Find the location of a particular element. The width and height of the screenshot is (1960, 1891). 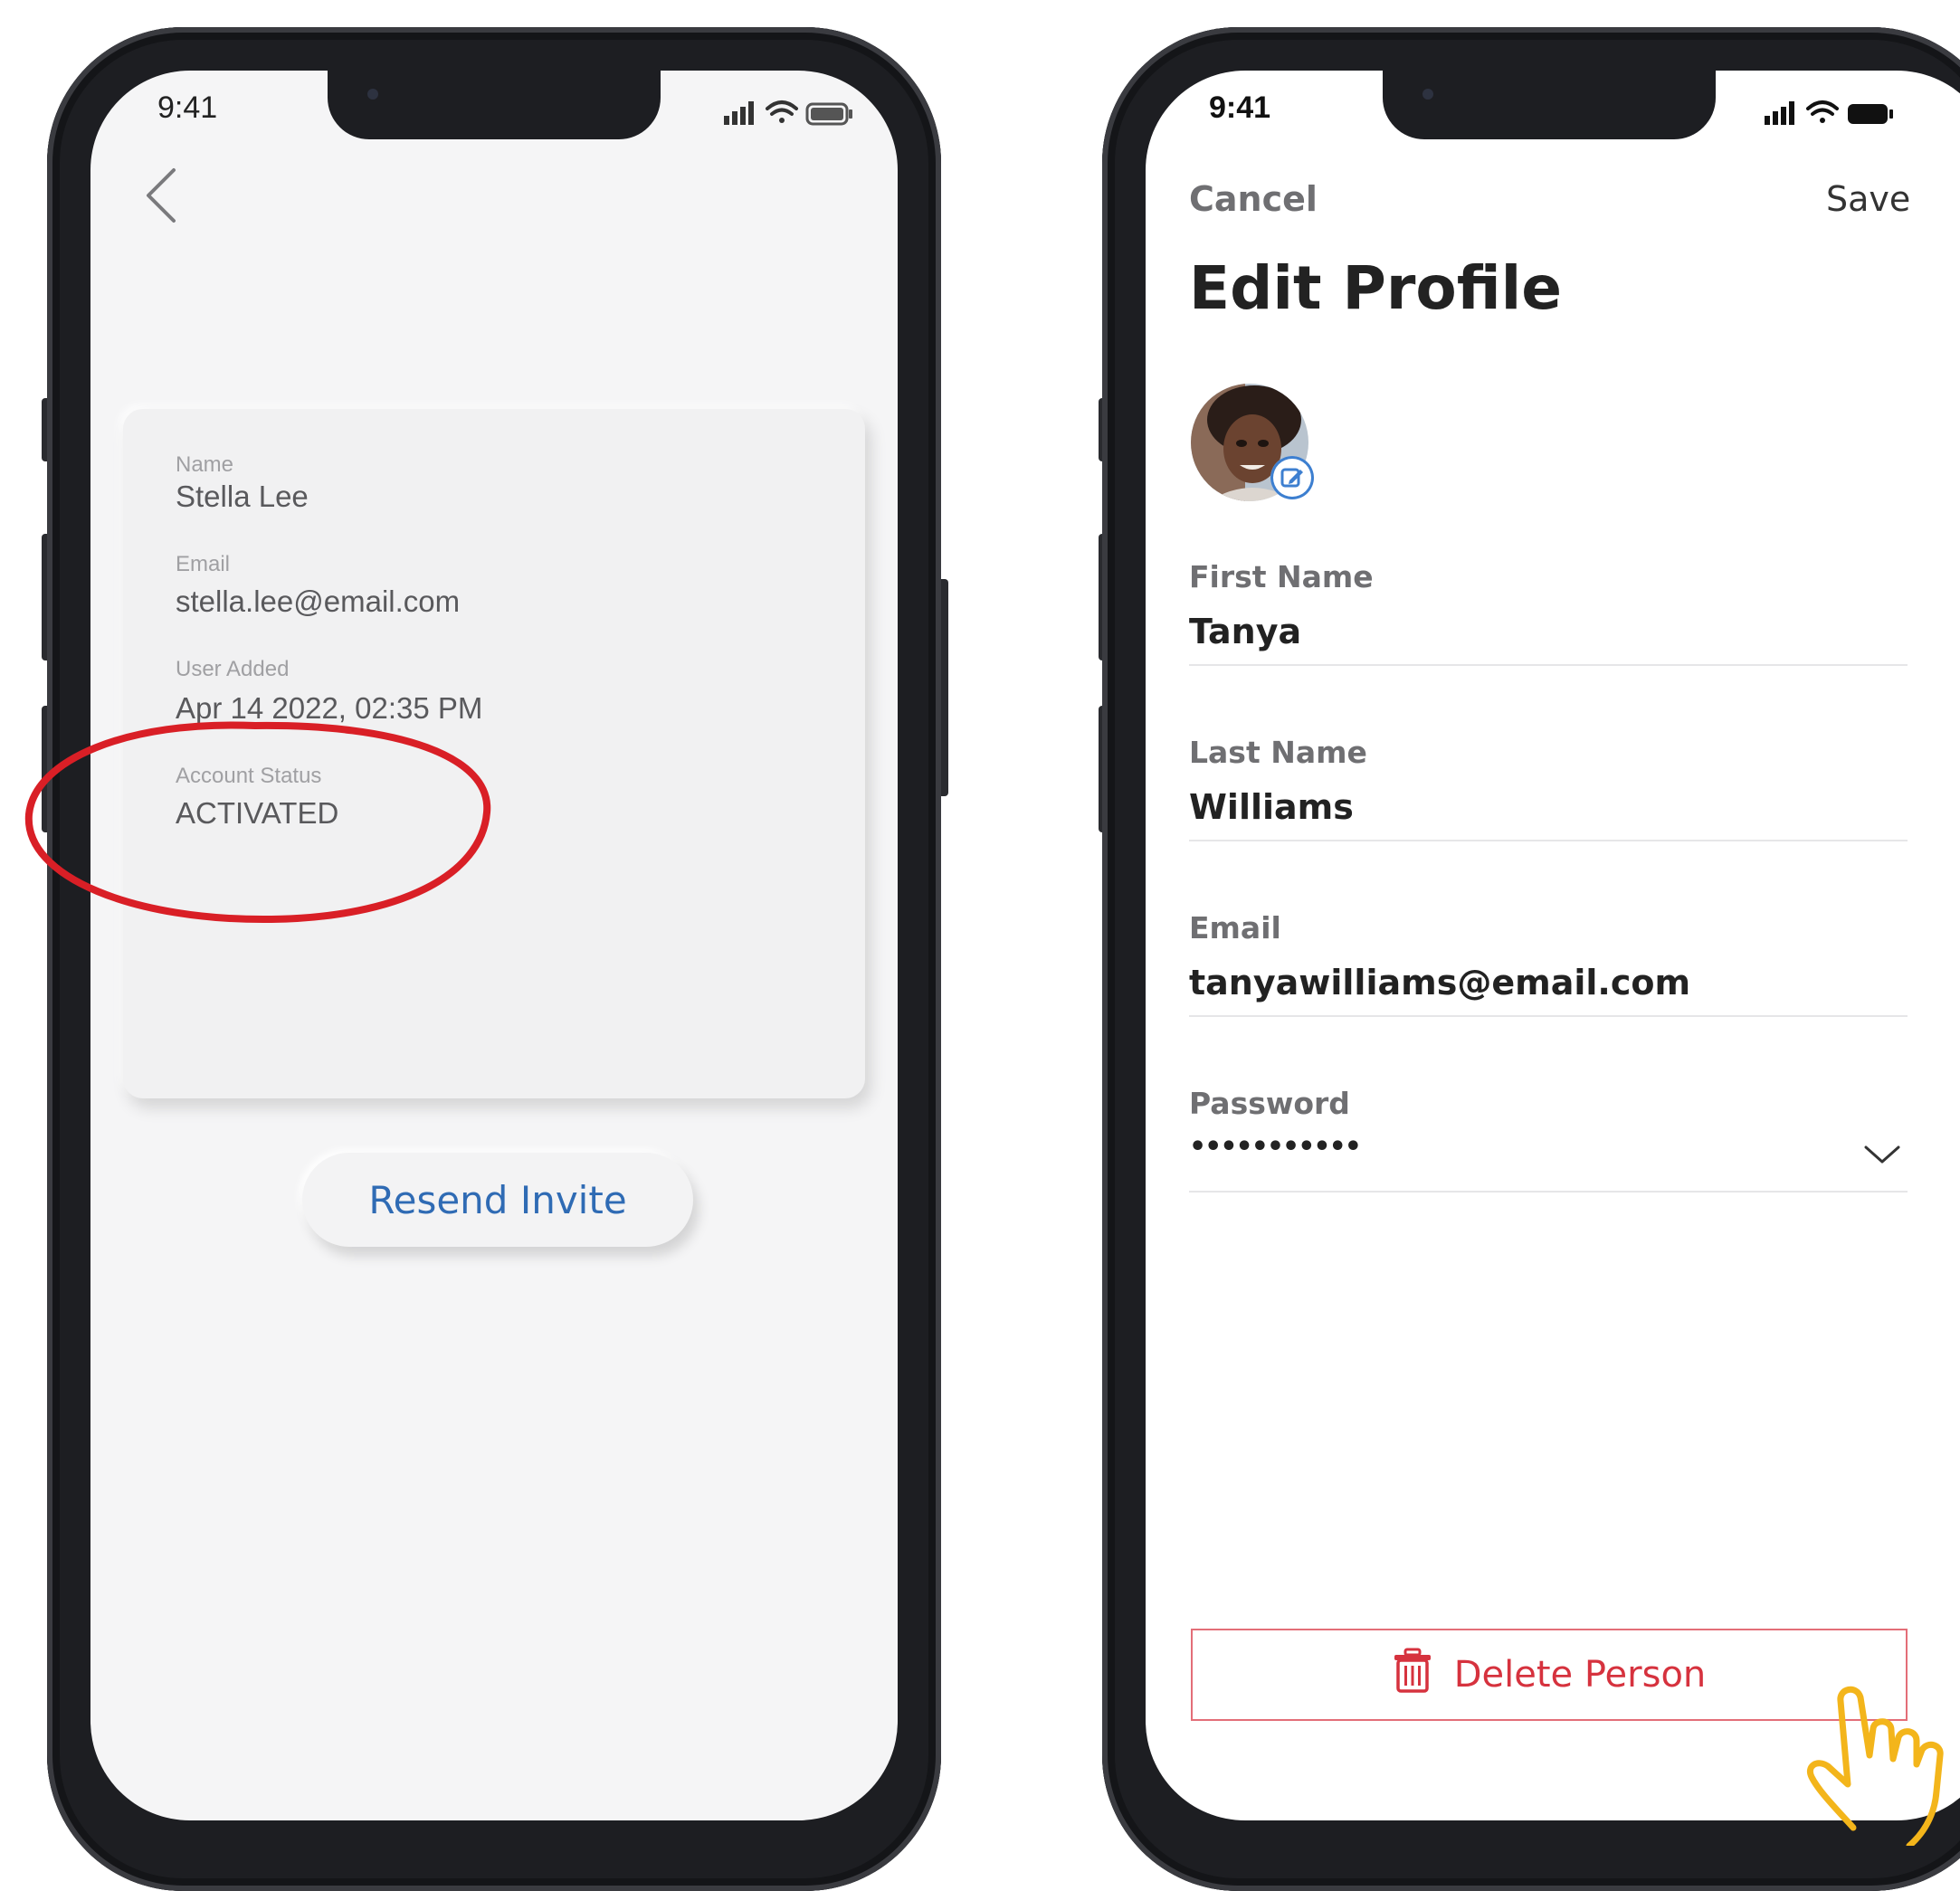

edit-pencil-icon is located at coordinates (1292, 477).